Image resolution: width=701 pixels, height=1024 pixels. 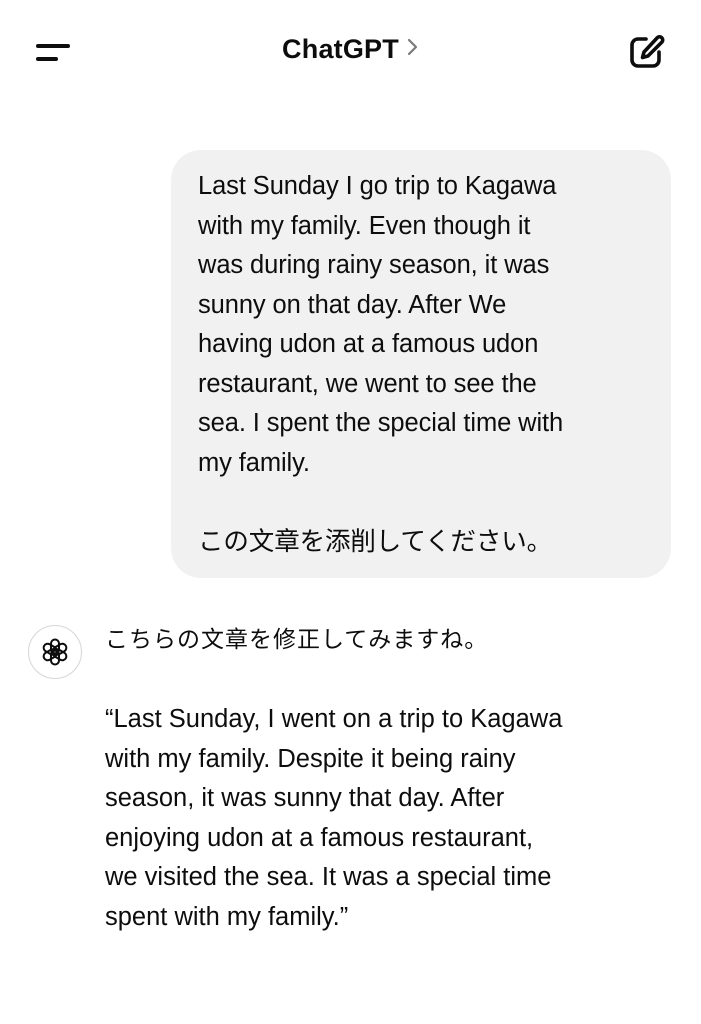 I want to click on assistant-message-lead: こちらの文章を修正してみますね。, so click(x=297, y=640).